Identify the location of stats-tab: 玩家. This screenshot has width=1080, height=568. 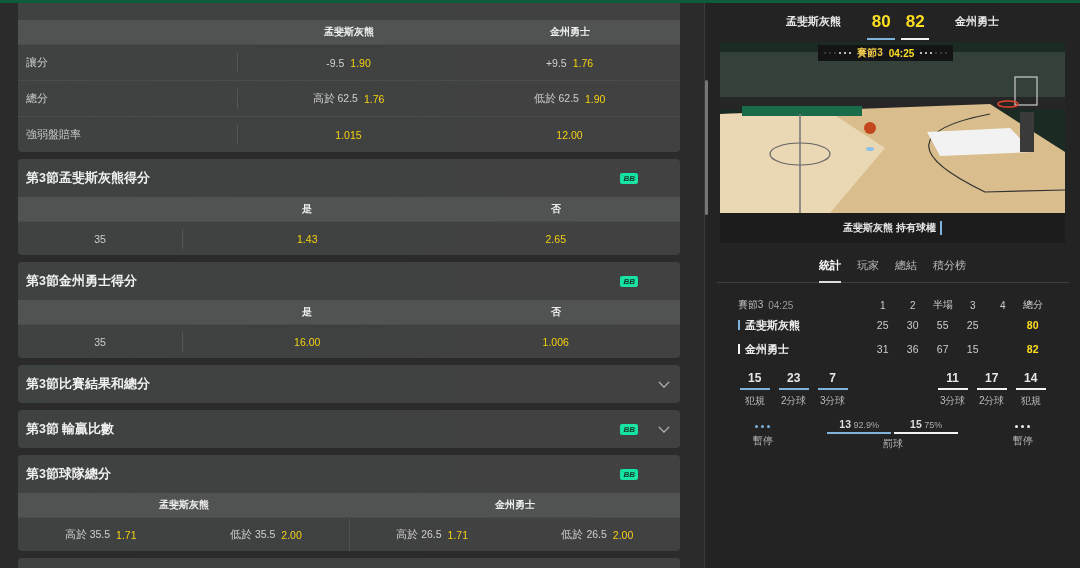
(868, 269).